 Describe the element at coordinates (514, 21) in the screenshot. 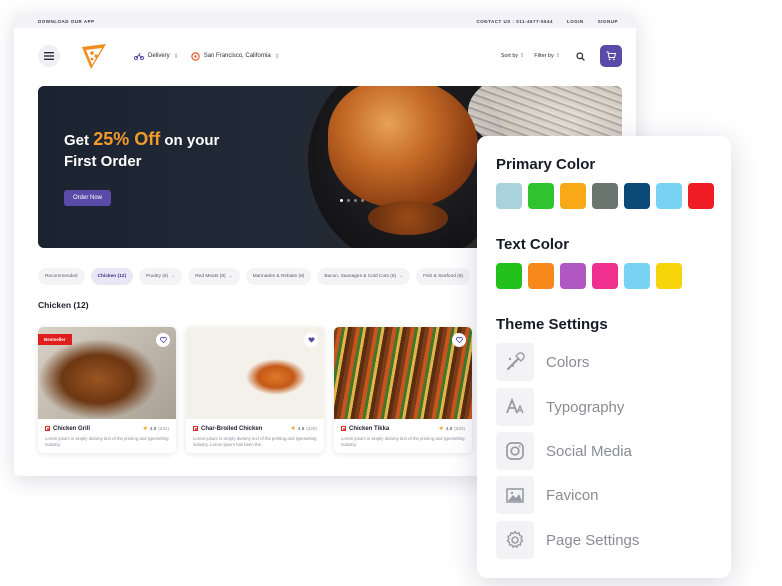

I see `contact-us-text: CONTACT US : 011-4677-5544` at that location.